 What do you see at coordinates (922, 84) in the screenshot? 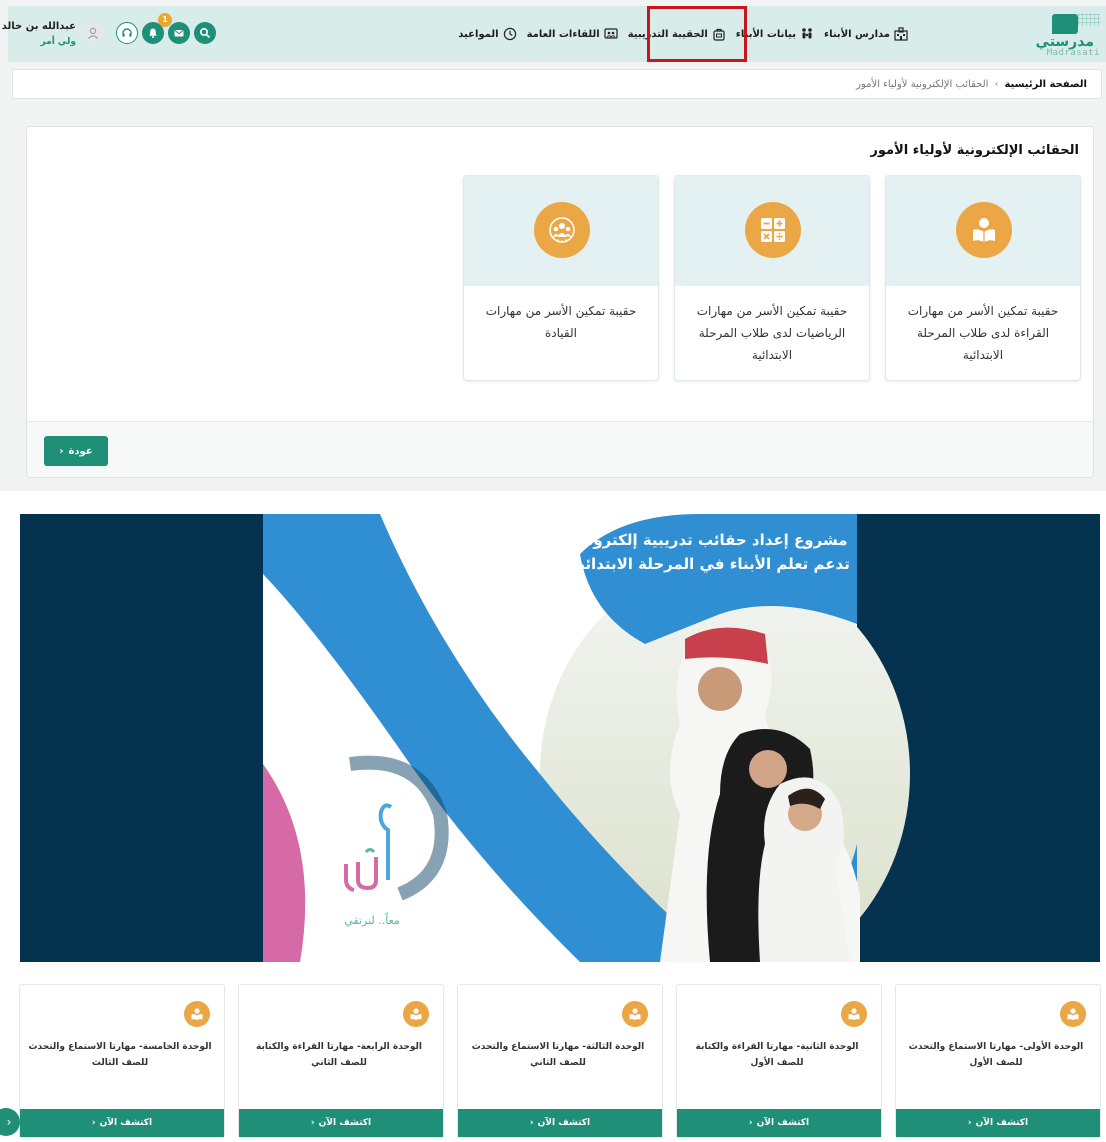
I see `breadcrumb-current: الحقائب الإلكترونية لأولياء الأمور` at bounding box center [922, 84].